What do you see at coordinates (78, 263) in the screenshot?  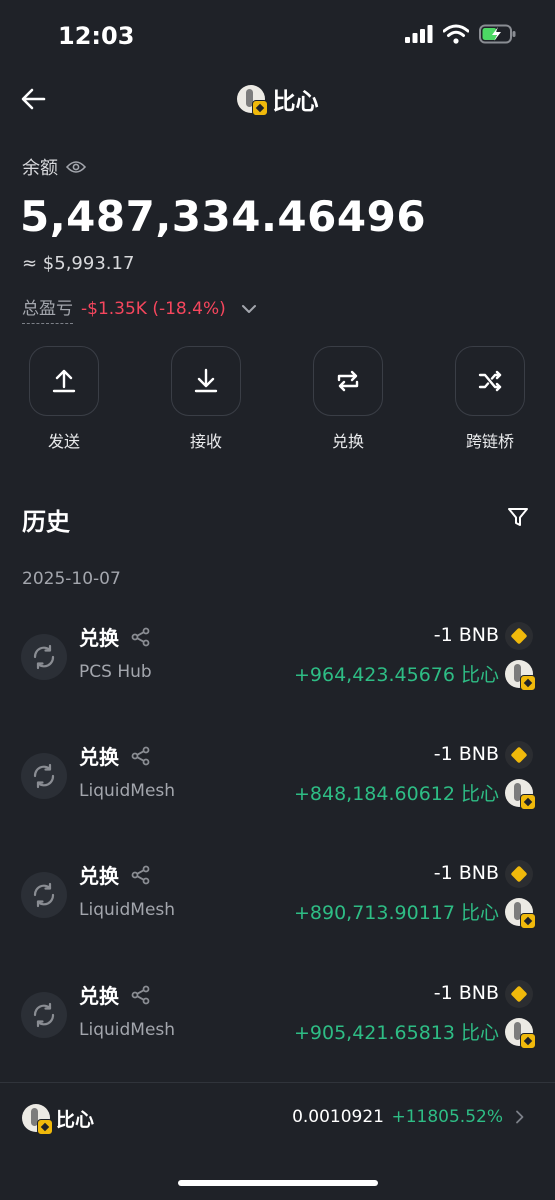 I see `balance-usd: ≈ $5,993.17` at bounding box center [78, 263].